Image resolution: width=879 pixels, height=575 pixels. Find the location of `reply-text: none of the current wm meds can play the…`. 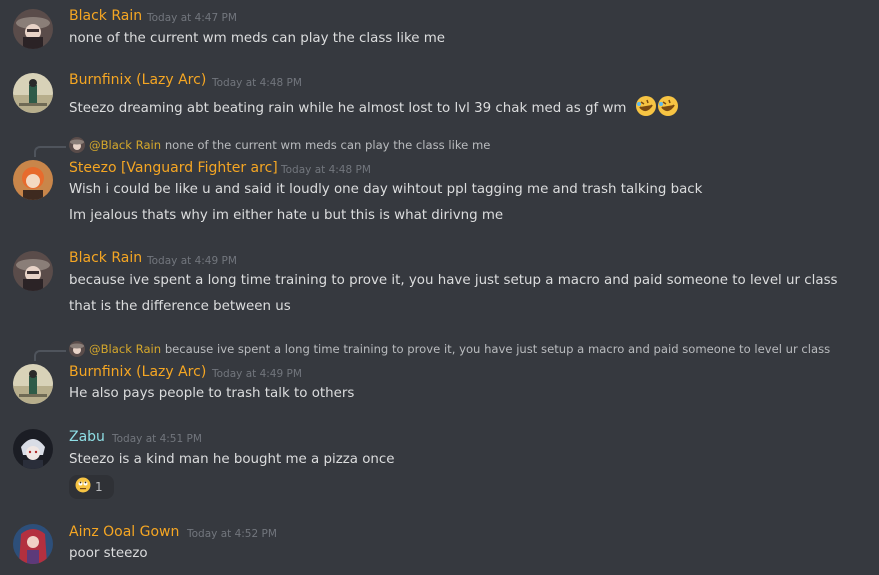

reply-text: none of the current wm meds can play the… is located at coordinates (327, 145).